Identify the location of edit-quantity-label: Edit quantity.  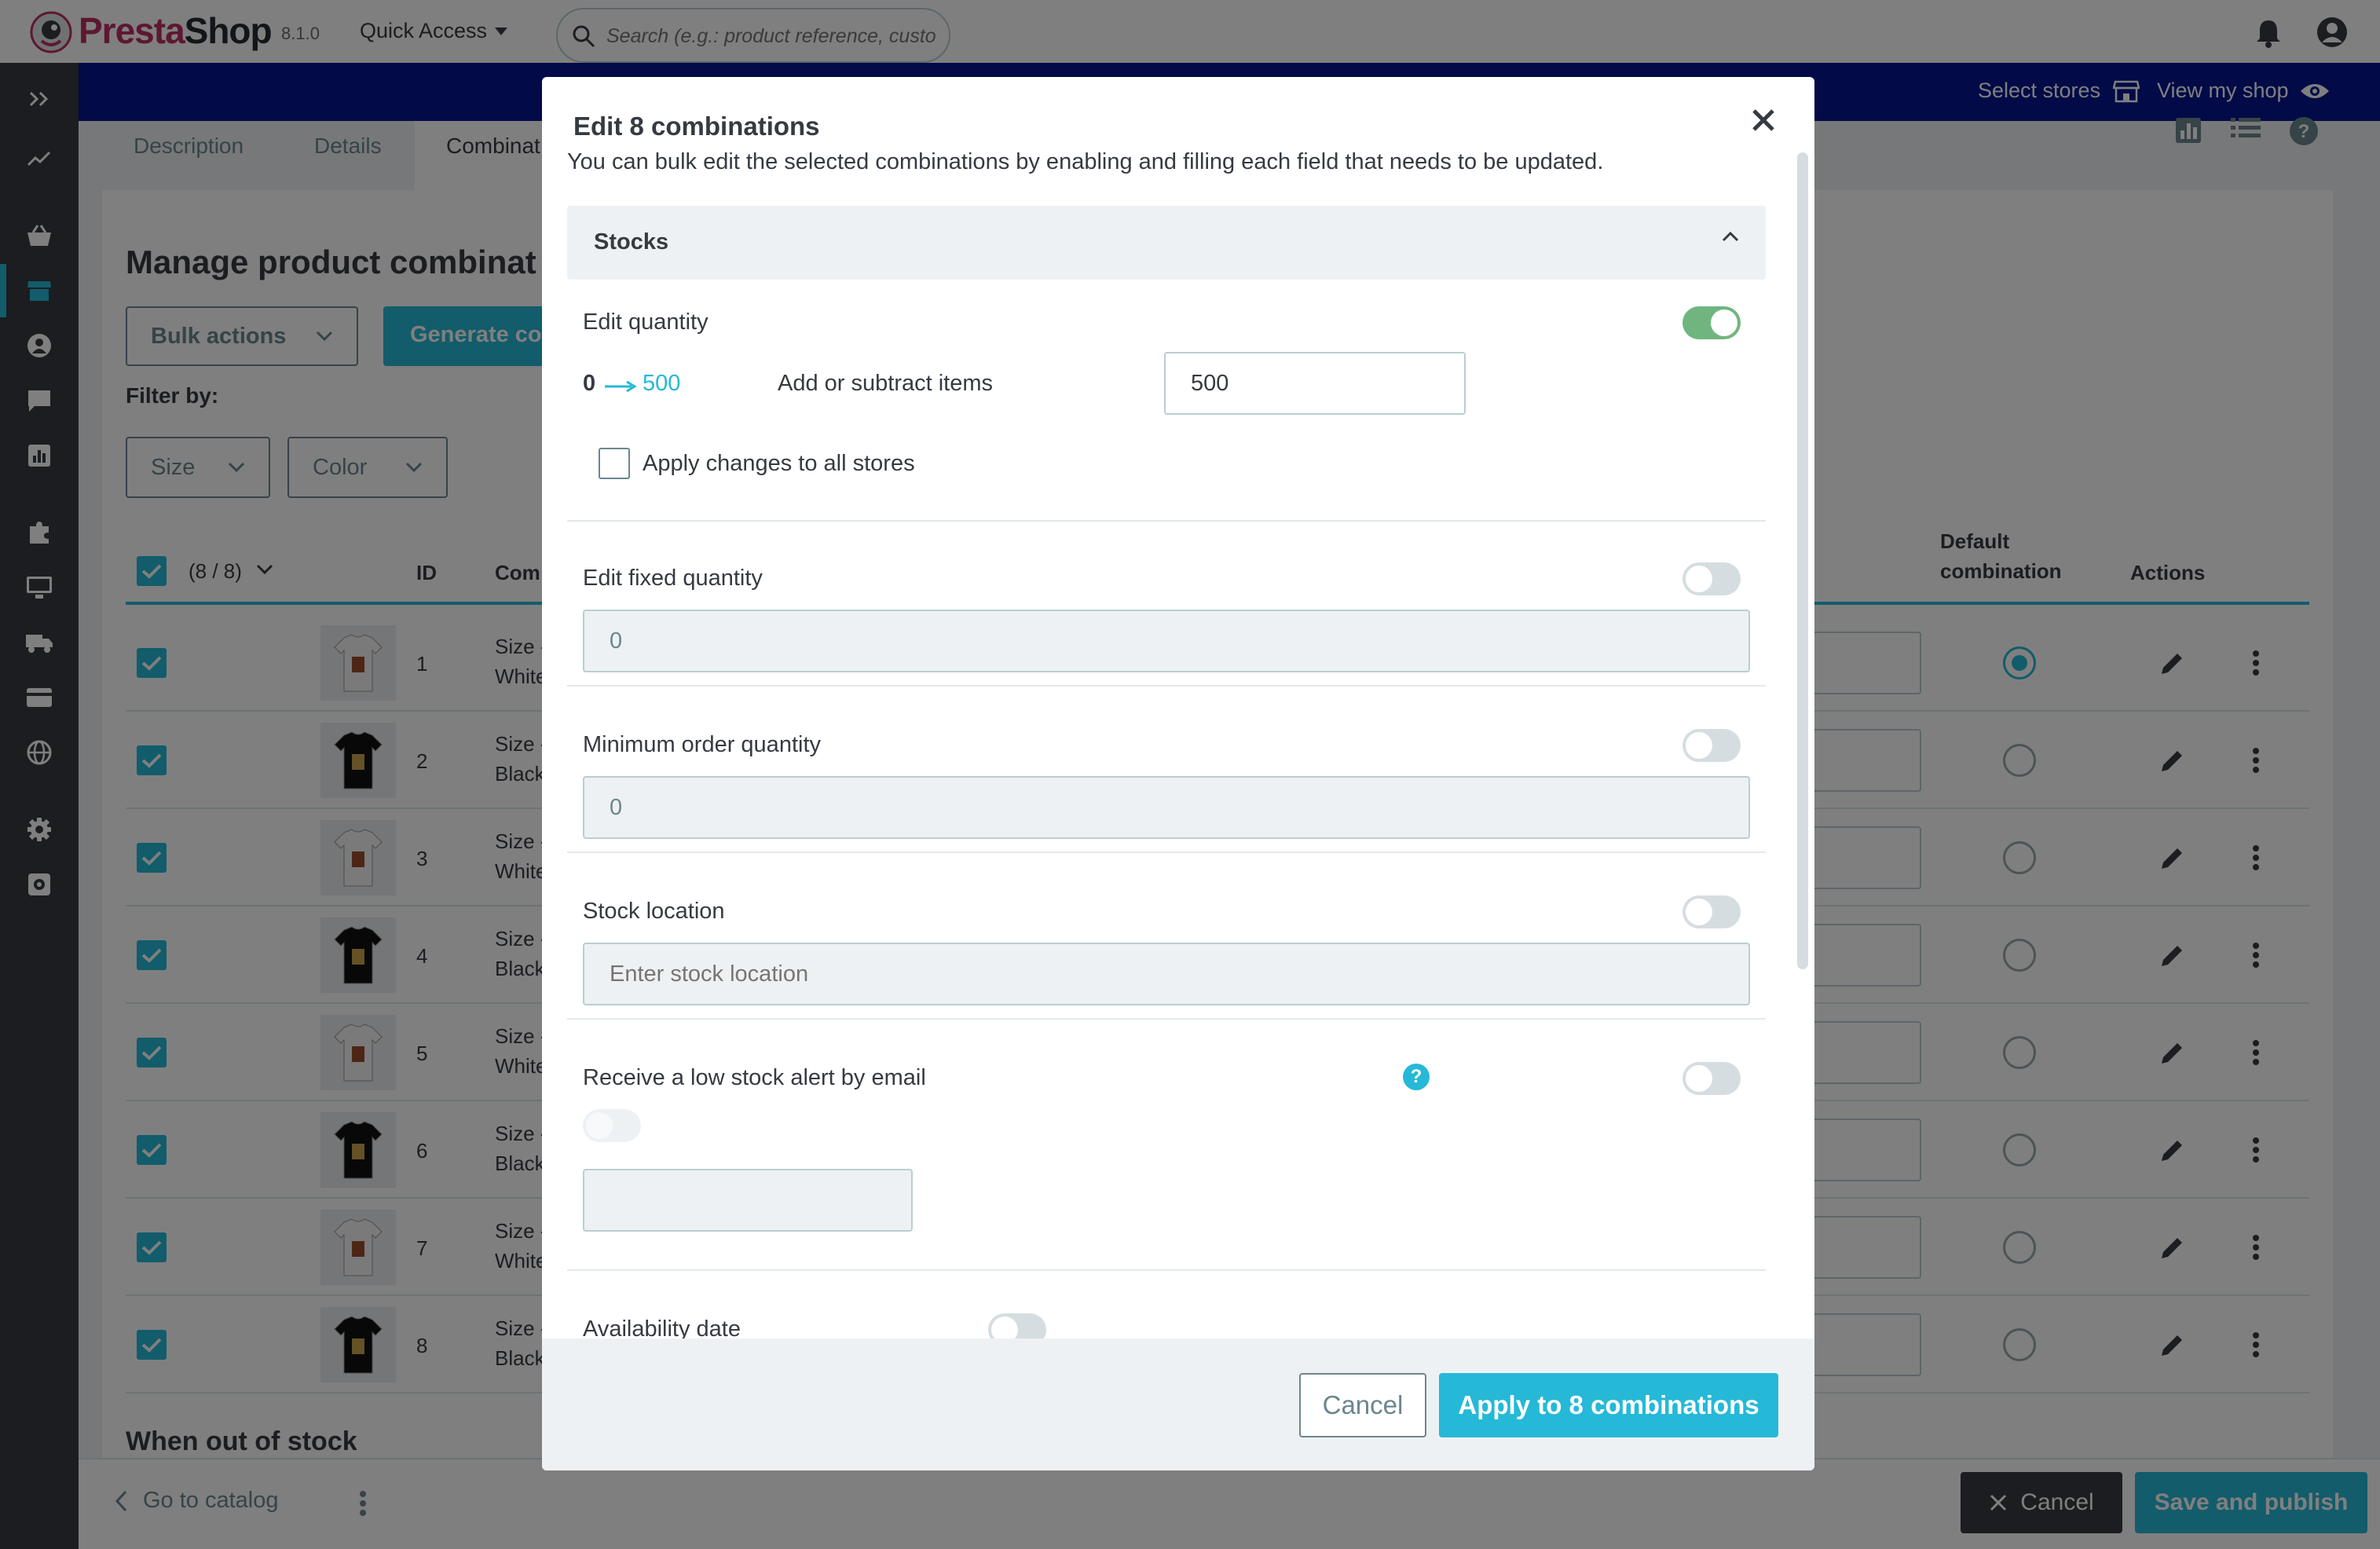
(646, 322).